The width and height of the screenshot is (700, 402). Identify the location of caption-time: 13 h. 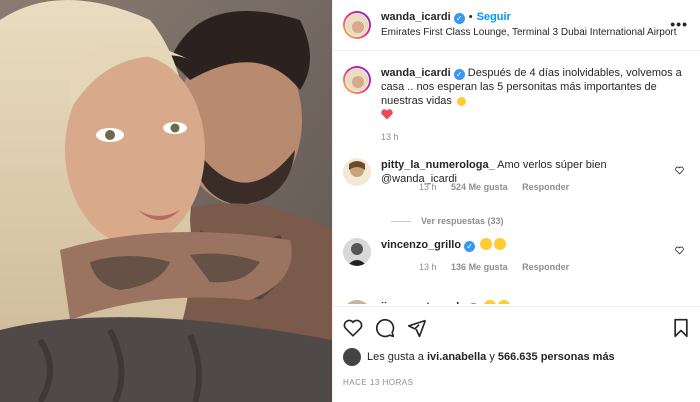
(534, 137).